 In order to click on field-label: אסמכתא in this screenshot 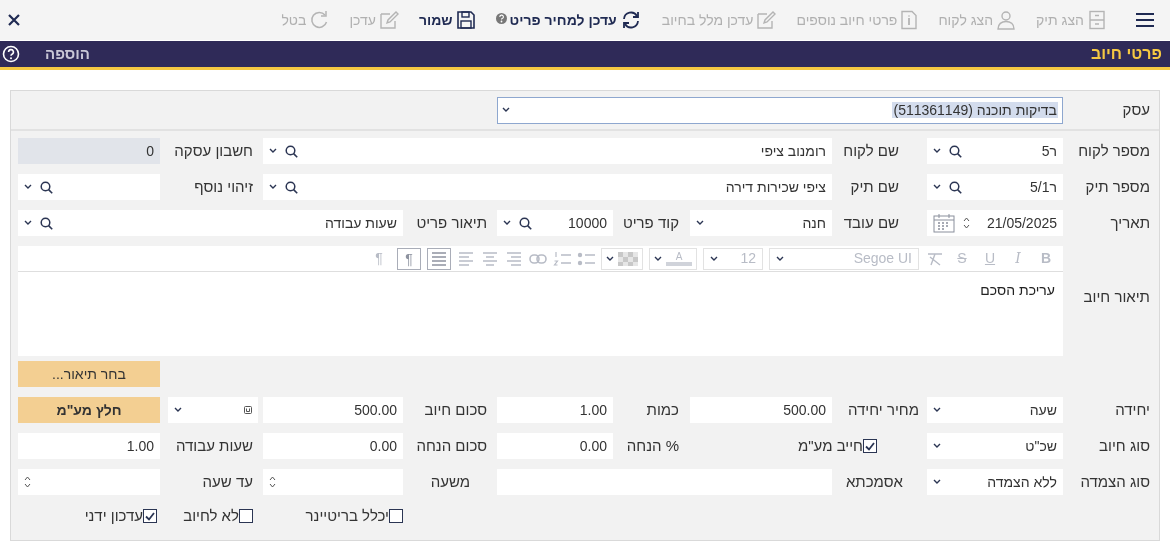, I will do `click(874, 481)`.